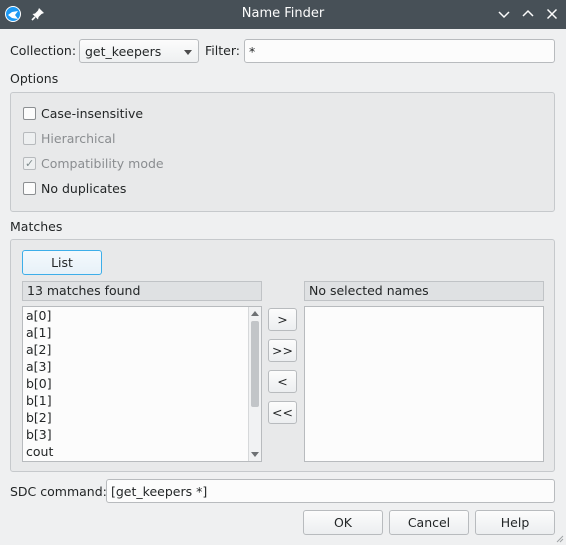 This screenshot has width=566, height=545. I want to click on sdc-command-label: SDC command:, so click(58, 491).